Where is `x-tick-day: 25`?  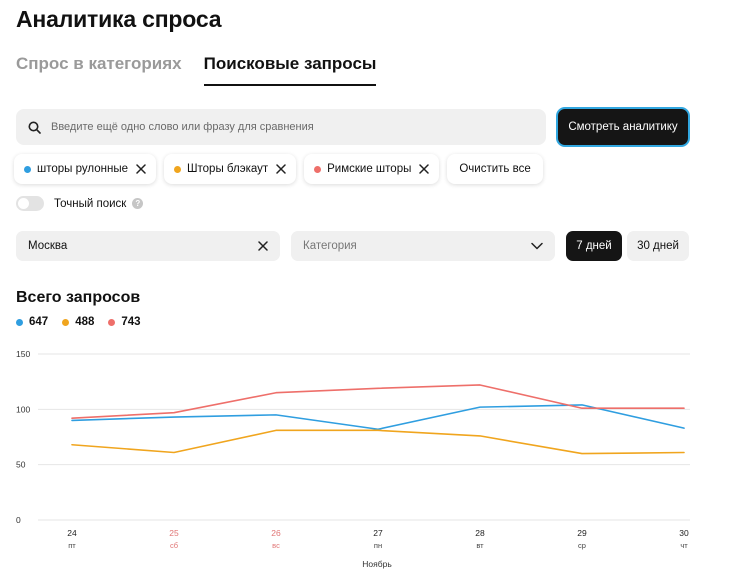
x-tick-day: 25 is located at coordinates (174, 533).